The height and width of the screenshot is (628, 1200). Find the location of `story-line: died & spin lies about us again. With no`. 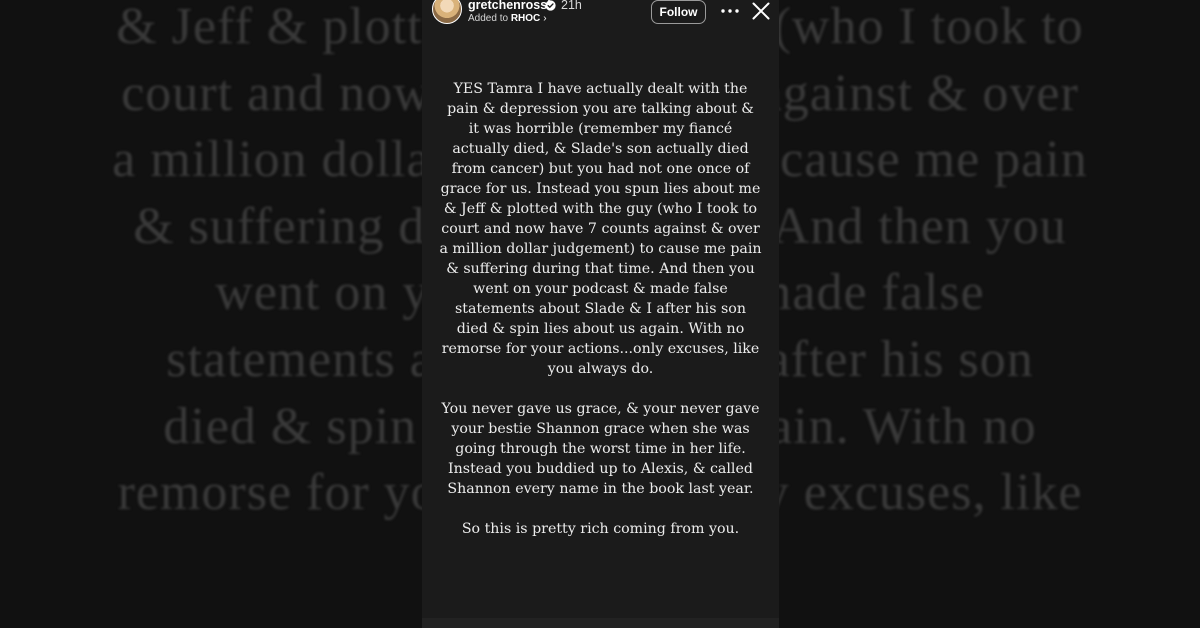

story-line: died & spin lies about us again. With no is located at coordinates (600, 329).